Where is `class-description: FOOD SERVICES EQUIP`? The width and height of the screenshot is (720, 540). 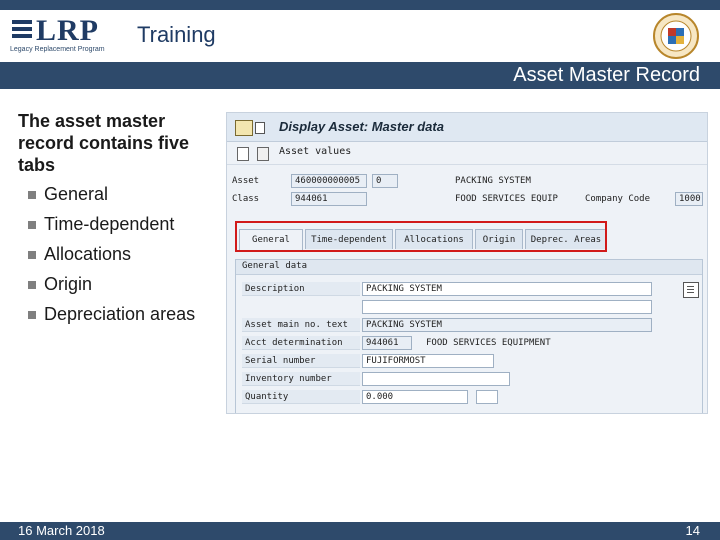
class-description: FOOD SERVICES EQUIP is located at coordinates (506, 199).